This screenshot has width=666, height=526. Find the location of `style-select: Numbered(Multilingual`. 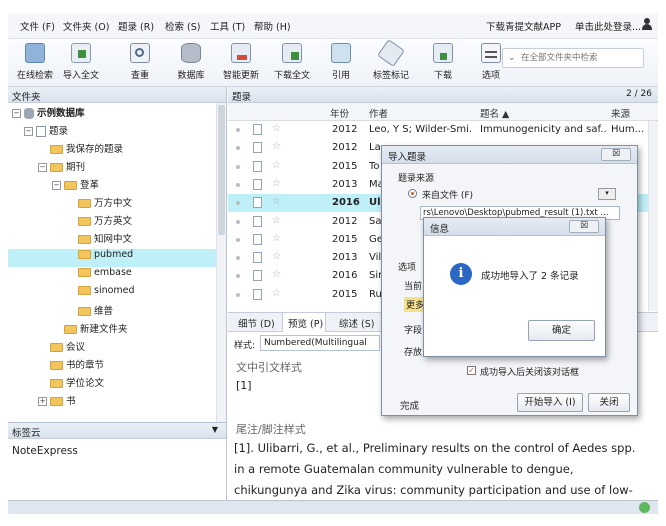

style-select: Numbered(Multilingual is located at coordinates (320, 343).